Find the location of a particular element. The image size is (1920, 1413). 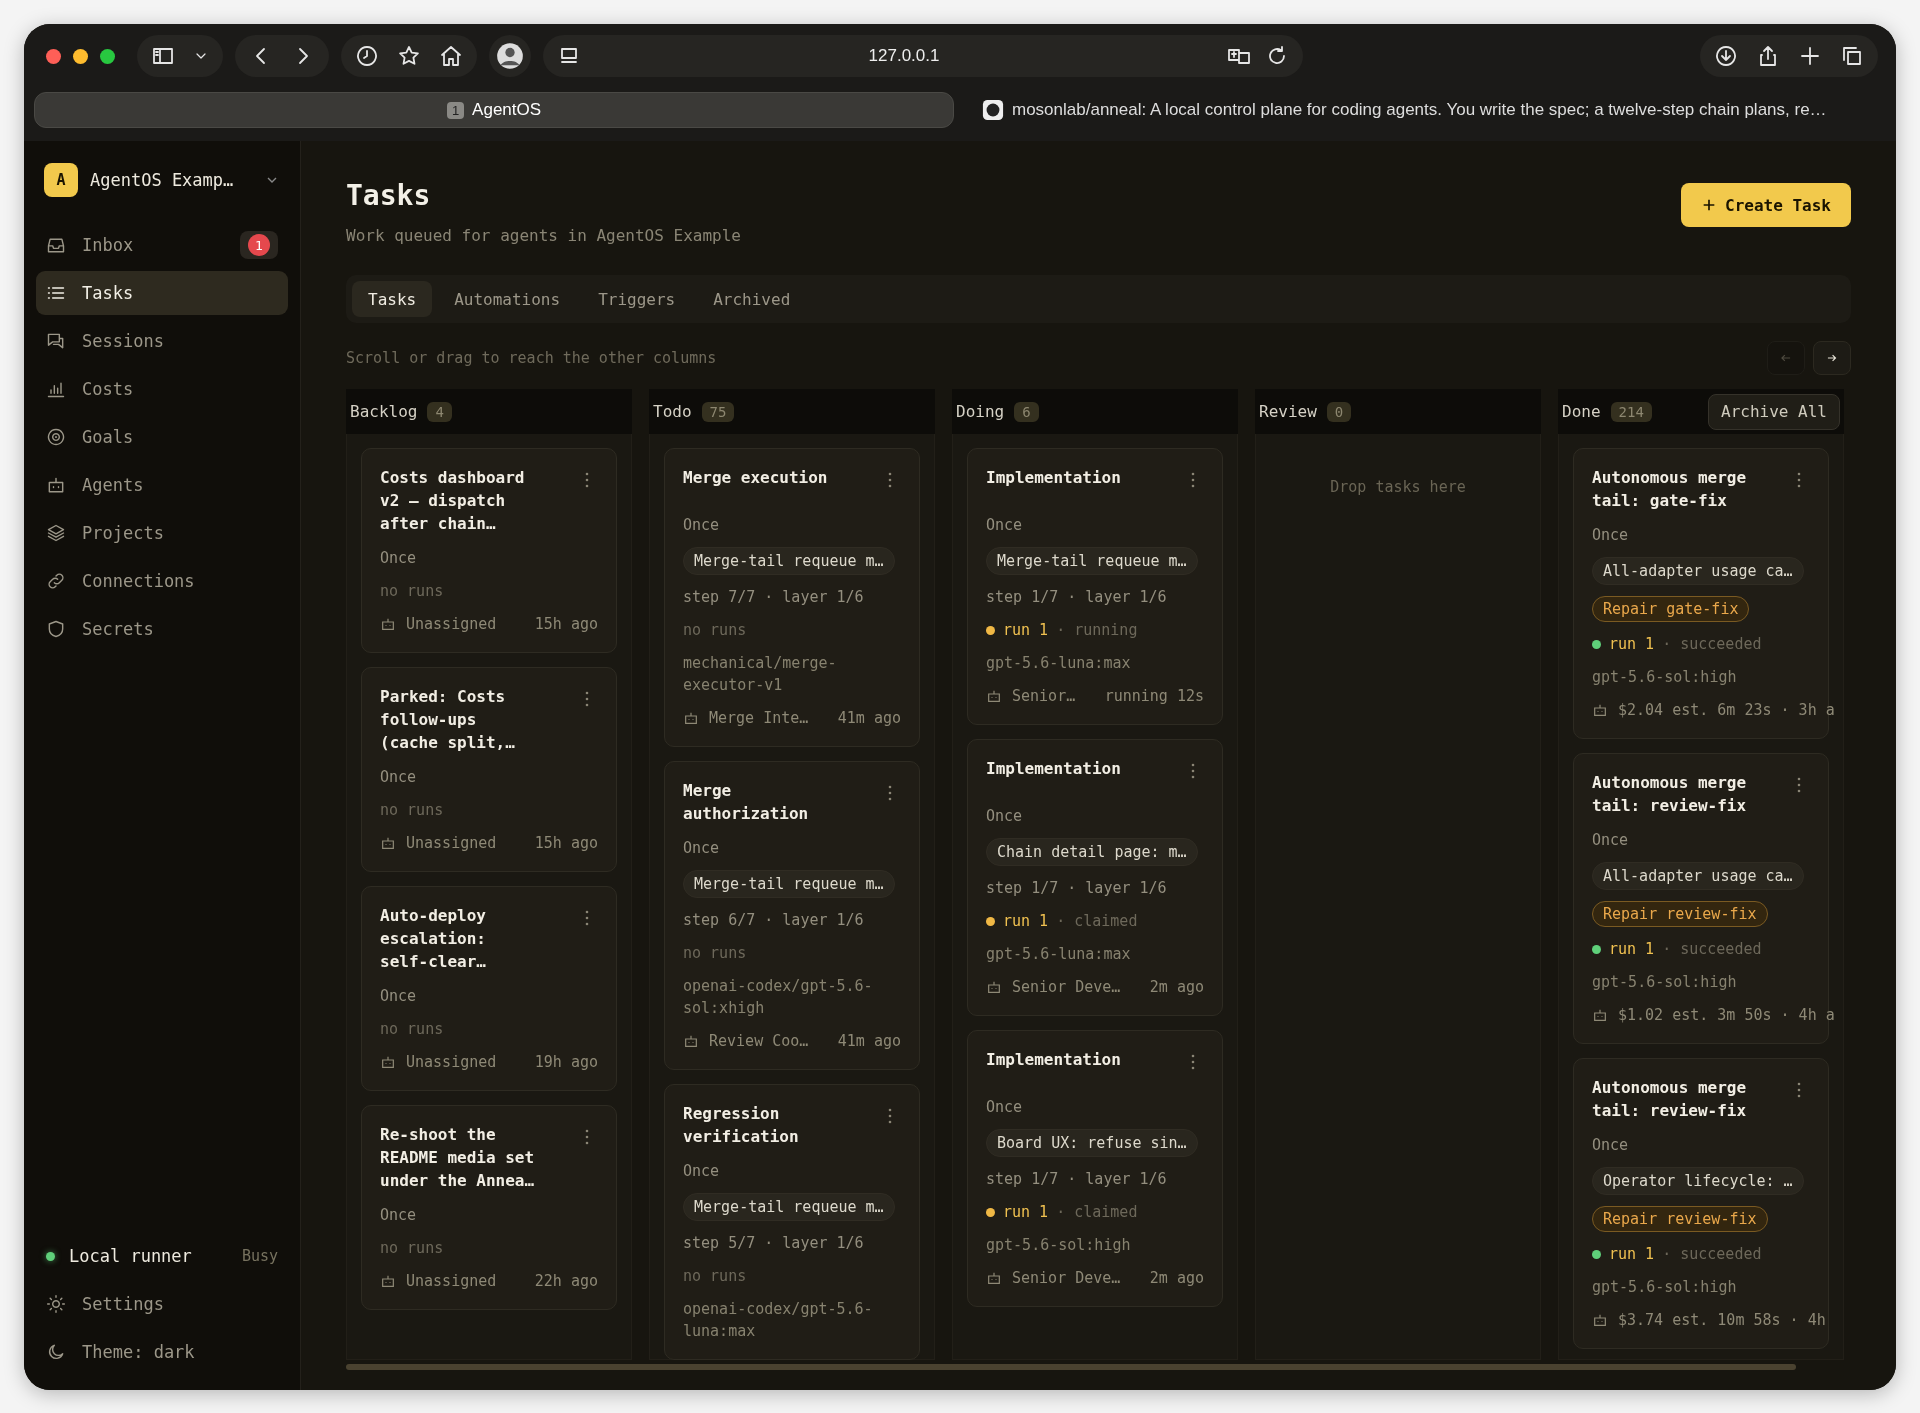

sidebar-item: Tasks is located at coordinates (162, 293).